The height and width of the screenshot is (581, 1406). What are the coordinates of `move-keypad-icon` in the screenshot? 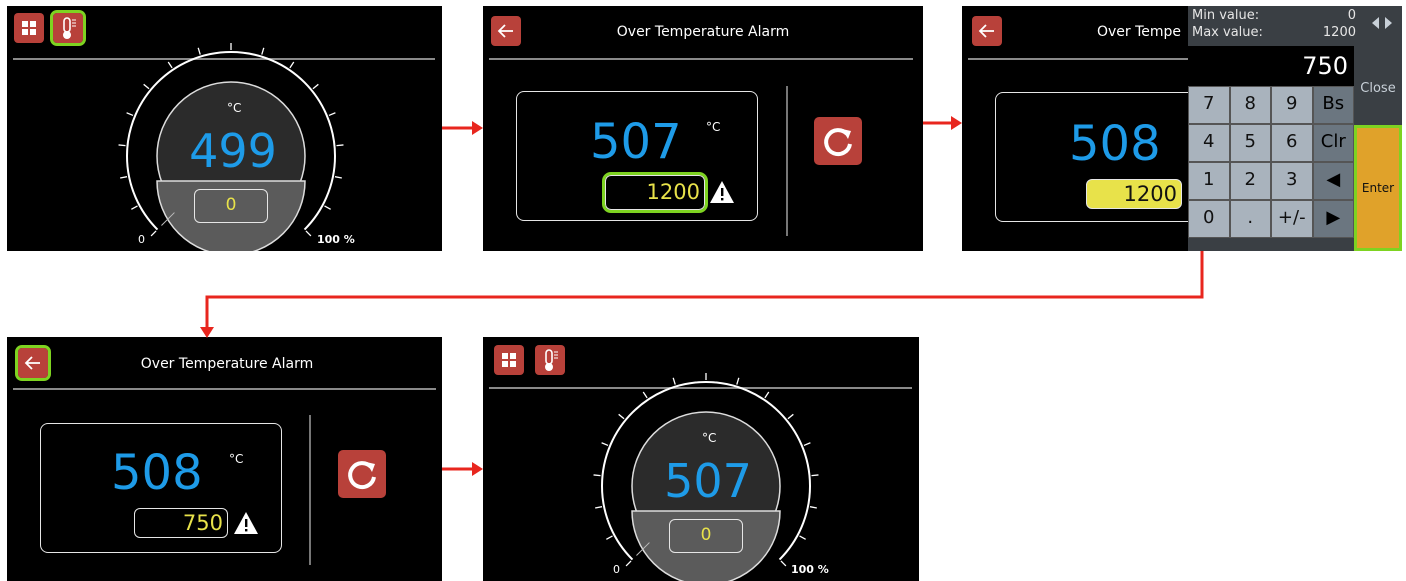 It's located at (1382, 23).